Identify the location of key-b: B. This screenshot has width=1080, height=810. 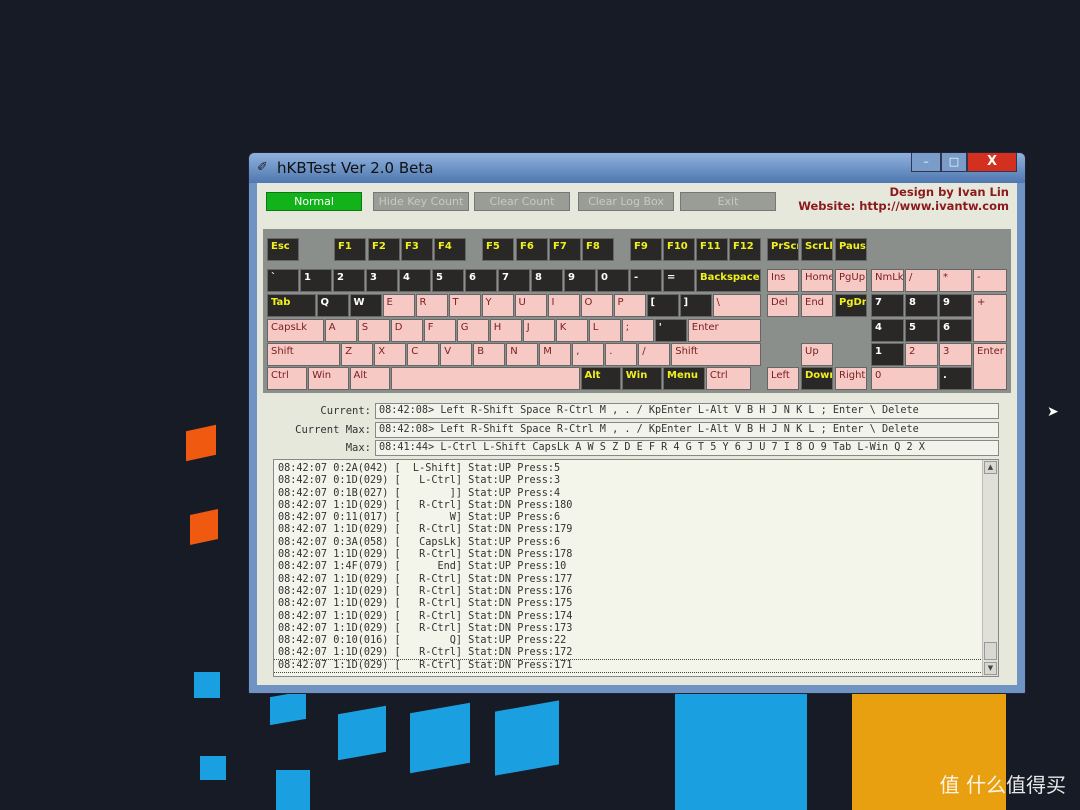
(489, 354).